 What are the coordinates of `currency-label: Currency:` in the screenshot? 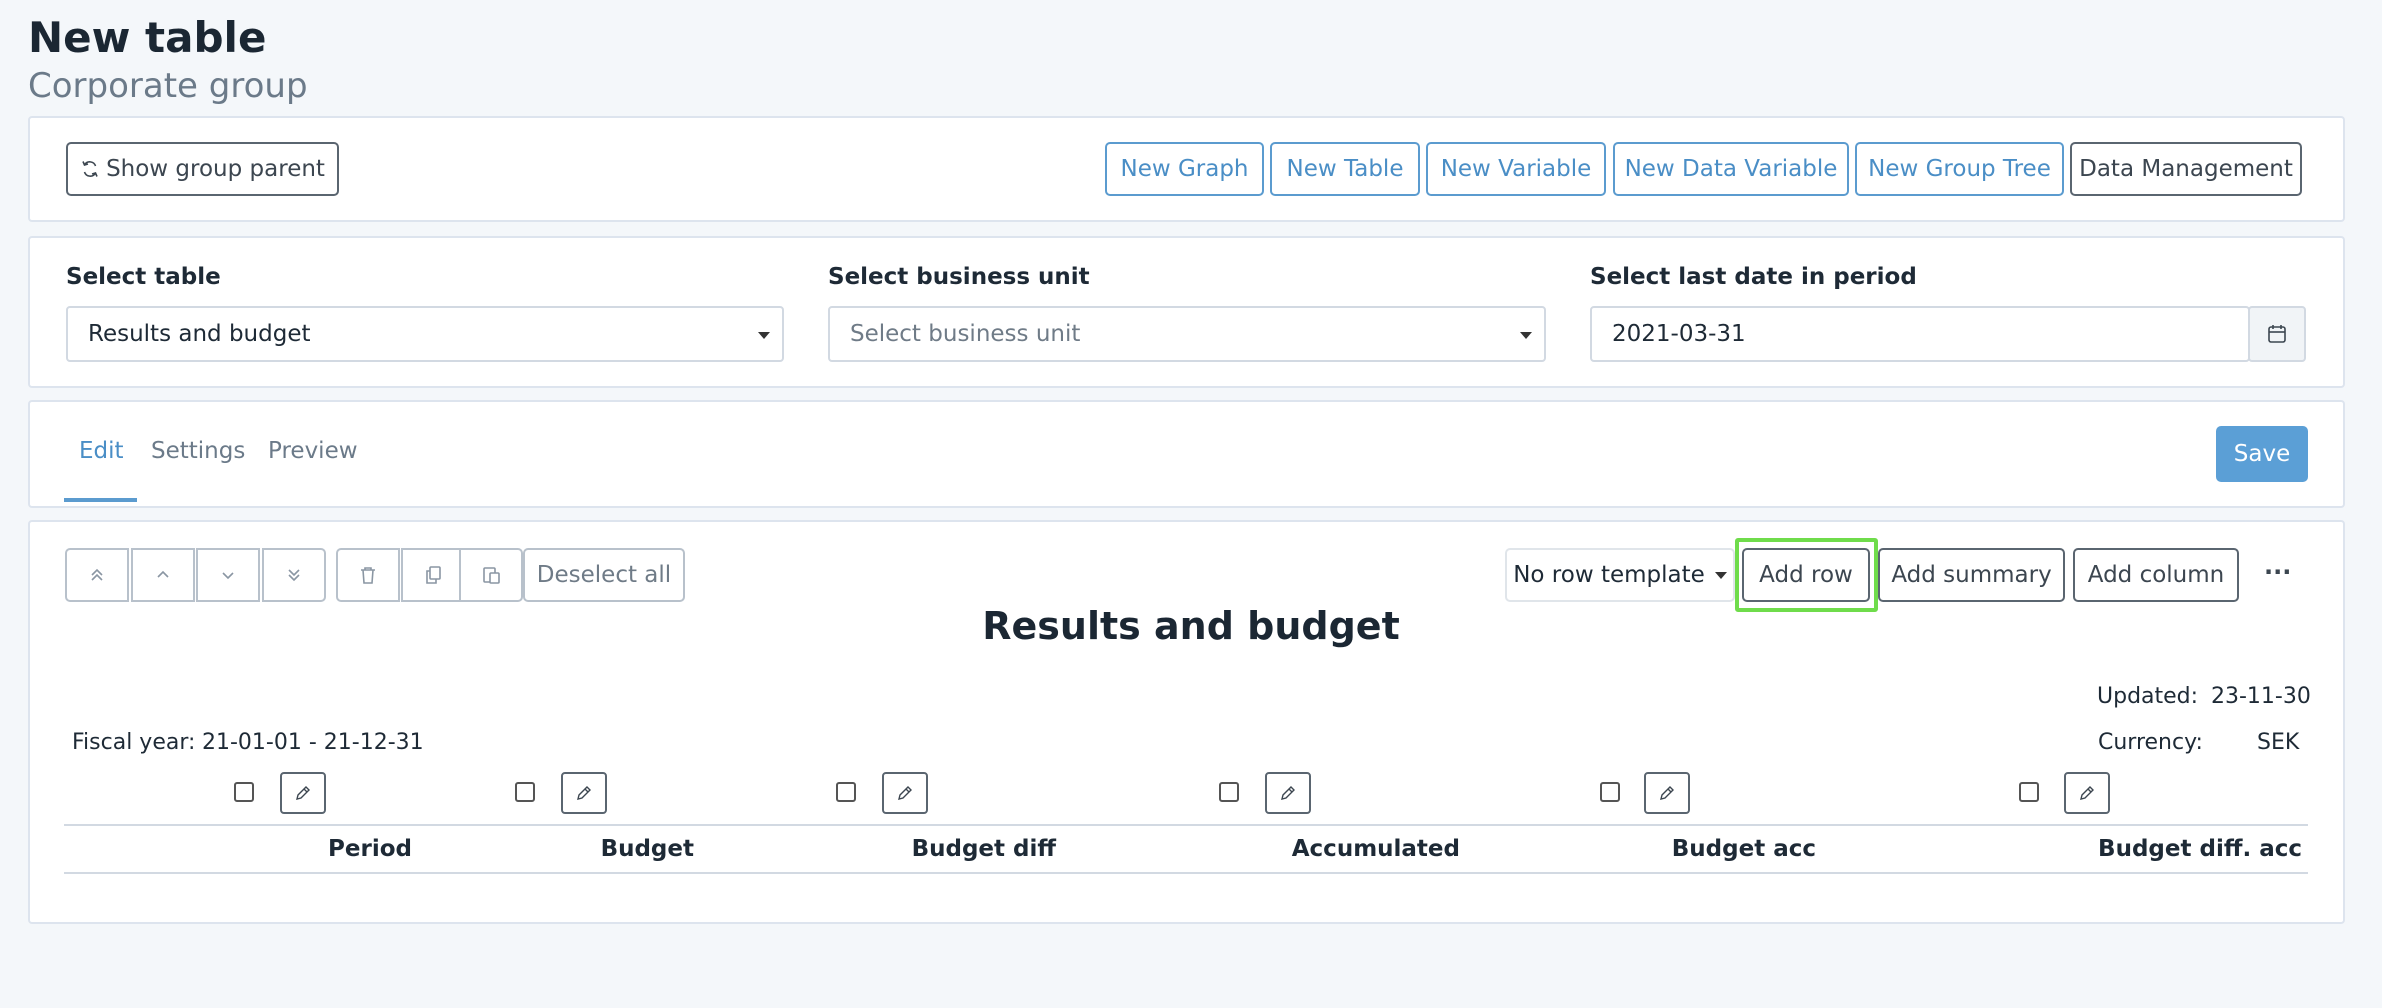 It's located at (2150, 742).